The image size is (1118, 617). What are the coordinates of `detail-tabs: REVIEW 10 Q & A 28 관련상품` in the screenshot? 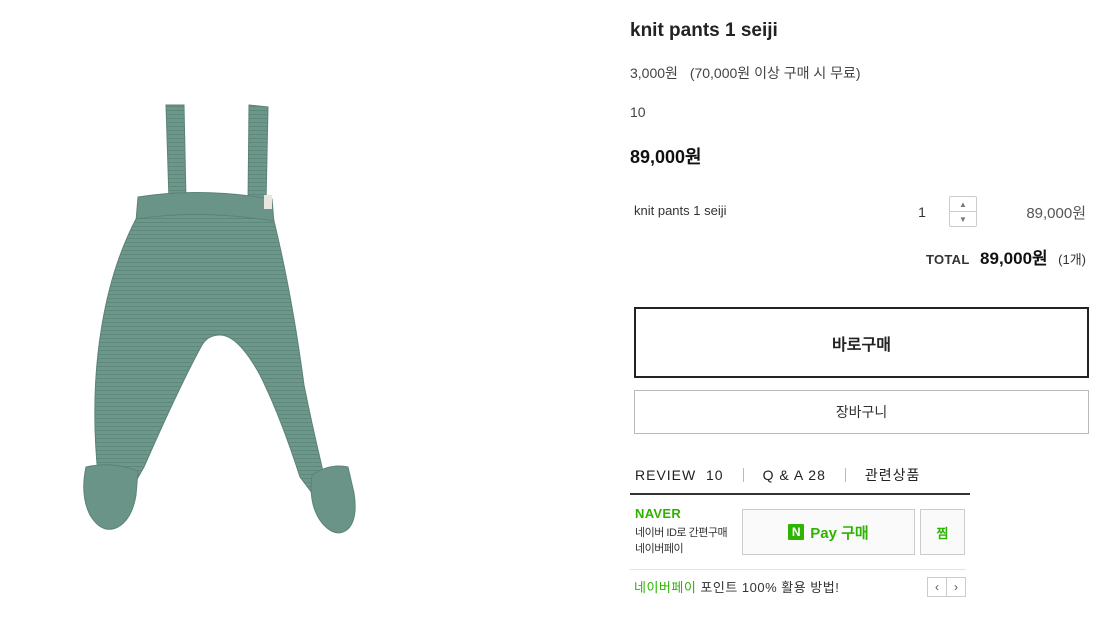 It's located at (800, 476).